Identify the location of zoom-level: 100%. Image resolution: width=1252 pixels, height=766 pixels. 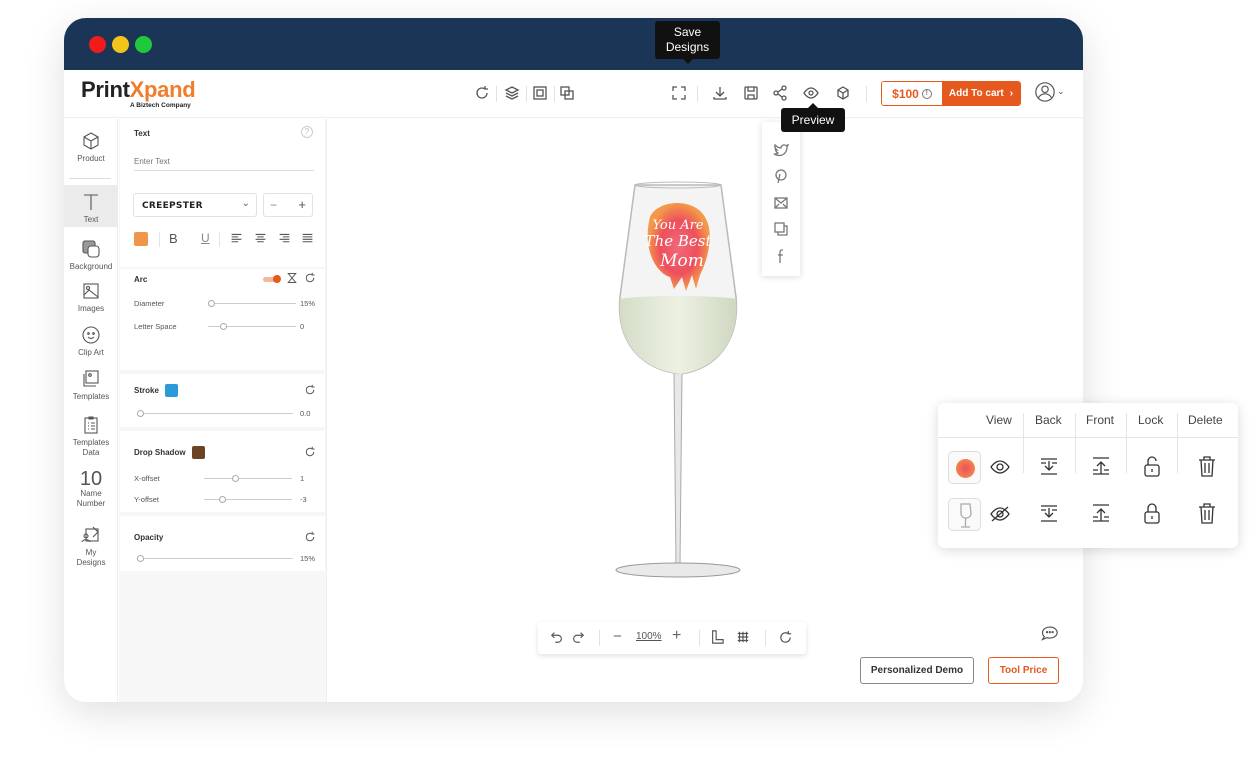
(649, 636).